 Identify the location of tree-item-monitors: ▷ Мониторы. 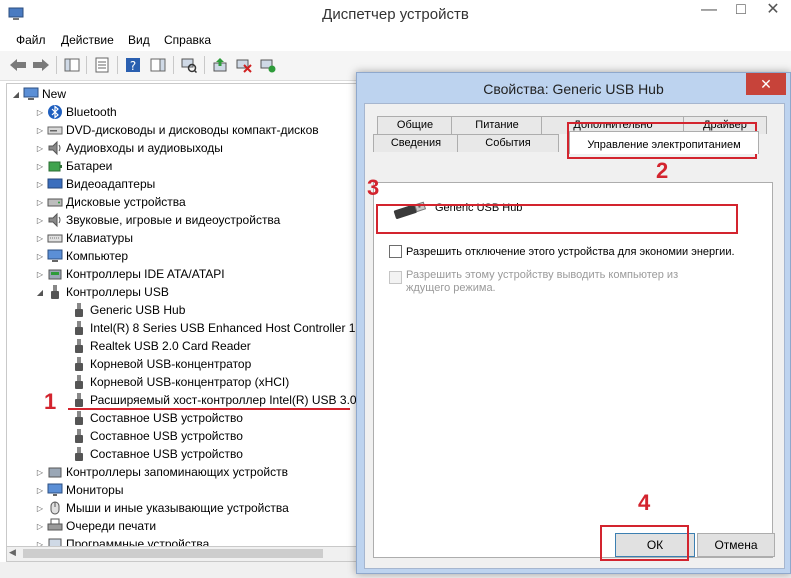
(79, 490).